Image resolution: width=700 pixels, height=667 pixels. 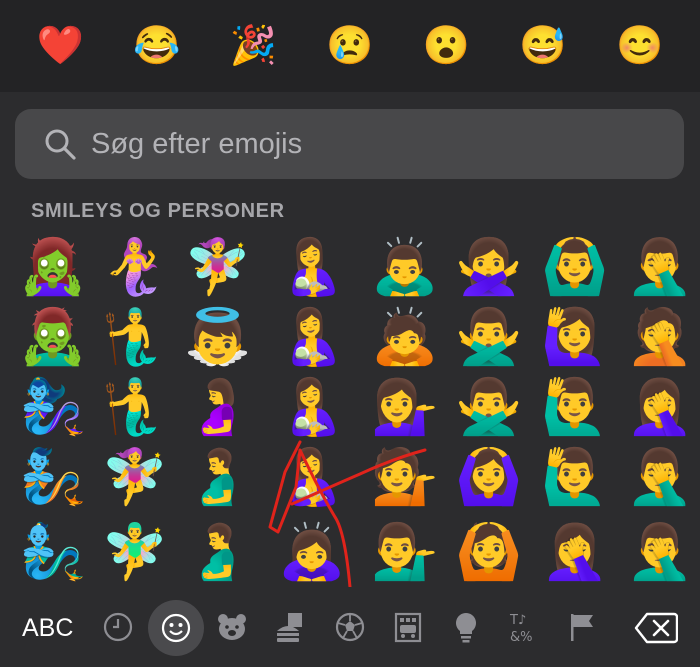 I want to click on emoji-cell: 🧞, so click(x=53, y=477).